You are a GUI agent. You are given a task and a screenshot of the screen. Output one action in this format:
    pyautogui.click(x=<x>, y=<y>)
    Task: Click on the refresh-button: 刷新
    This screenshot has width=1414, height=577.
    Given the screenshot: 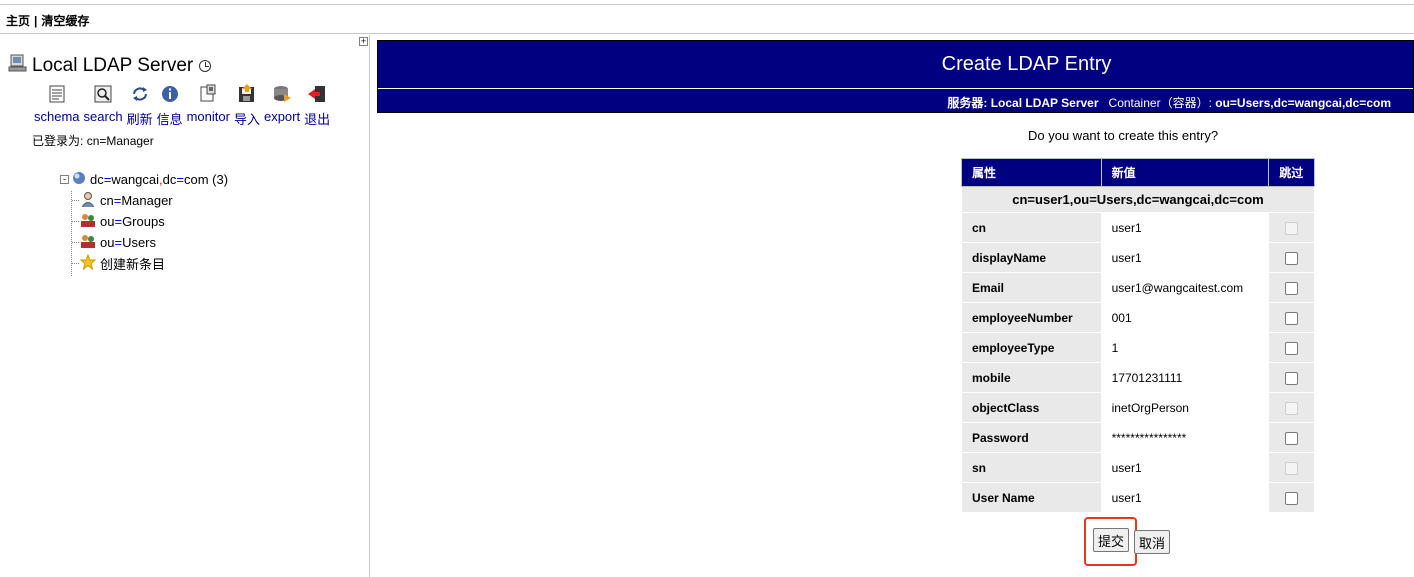 What is the action you would take?
    pyautogui.click(x=140, y=105)
    